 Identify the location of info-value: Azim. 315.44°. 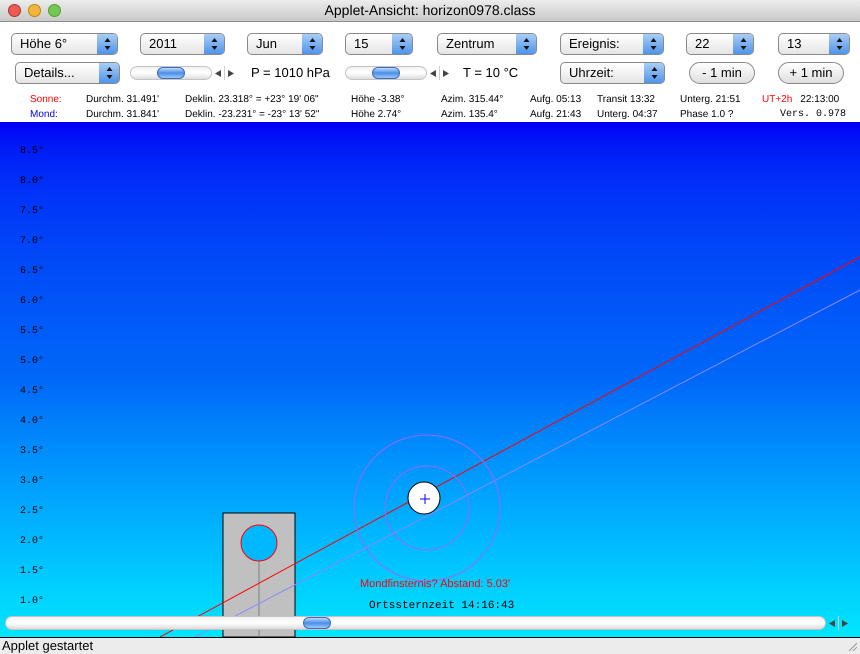
(472, 100).